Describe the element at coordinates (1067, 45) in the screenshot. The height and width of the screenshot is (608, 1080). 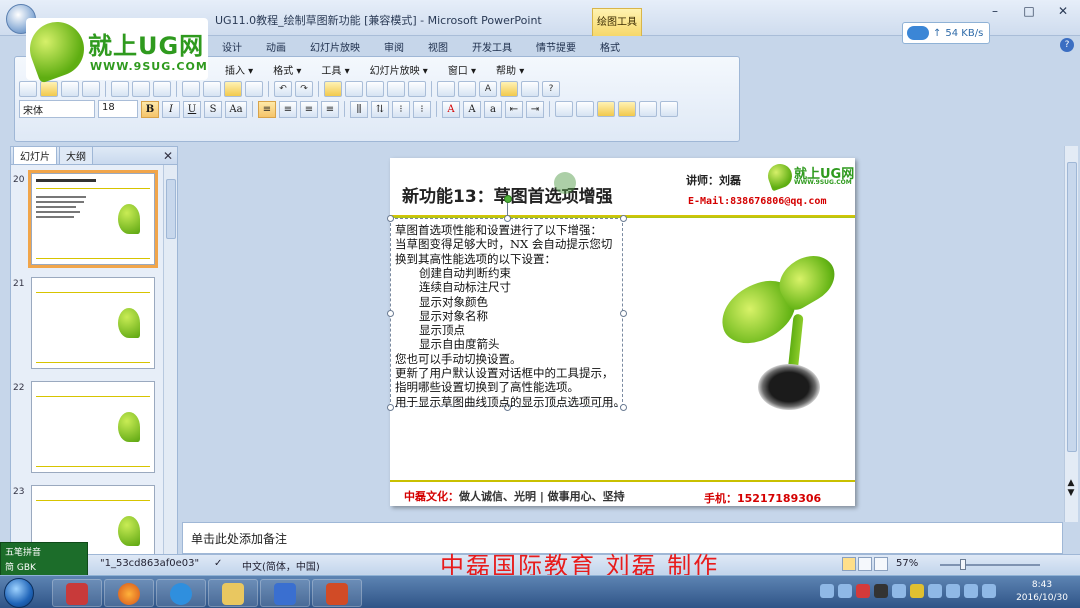
I see `help-icon: ?` at that location.